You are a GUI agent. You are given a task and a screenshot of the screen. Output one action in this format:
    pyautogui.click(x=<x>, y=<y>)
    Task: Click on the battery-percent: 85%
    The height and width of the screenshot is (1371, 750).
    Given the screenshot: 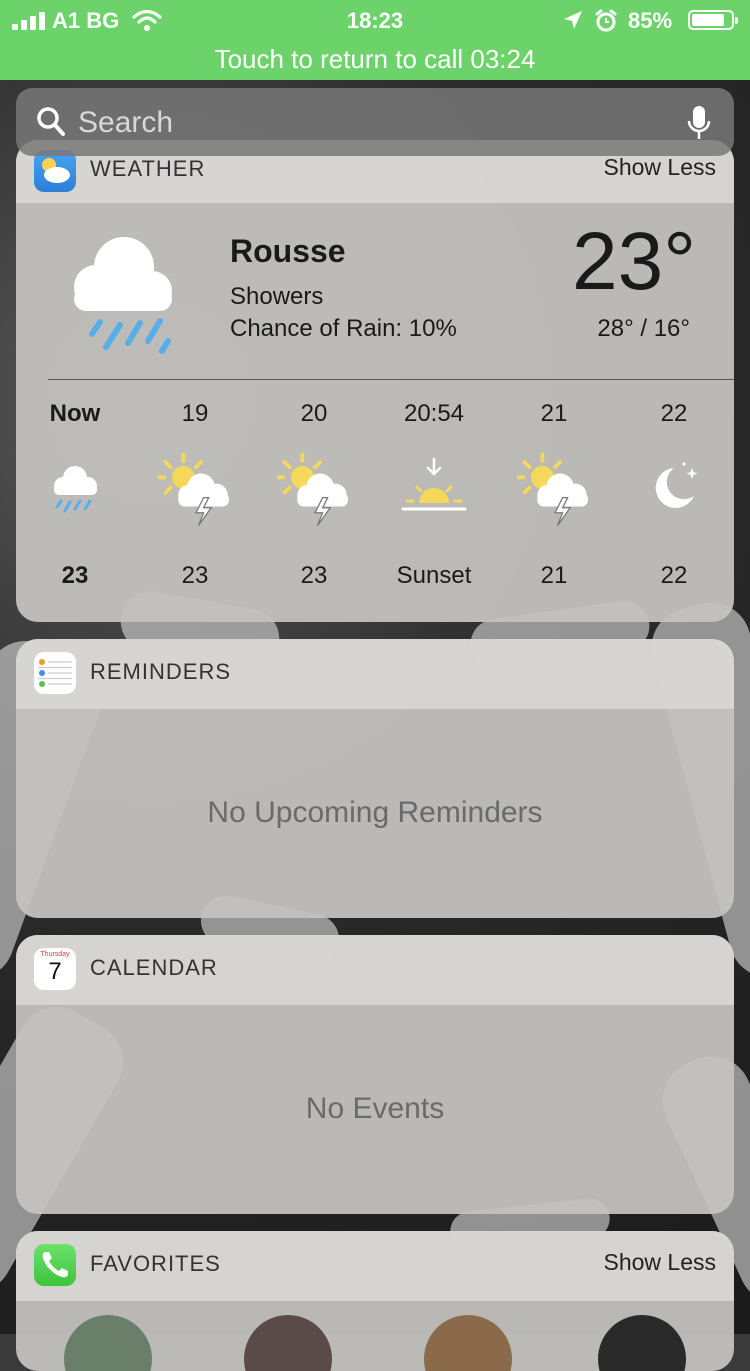 What is the action you would take?
    pyautogui.click(x=650, y=20)
    